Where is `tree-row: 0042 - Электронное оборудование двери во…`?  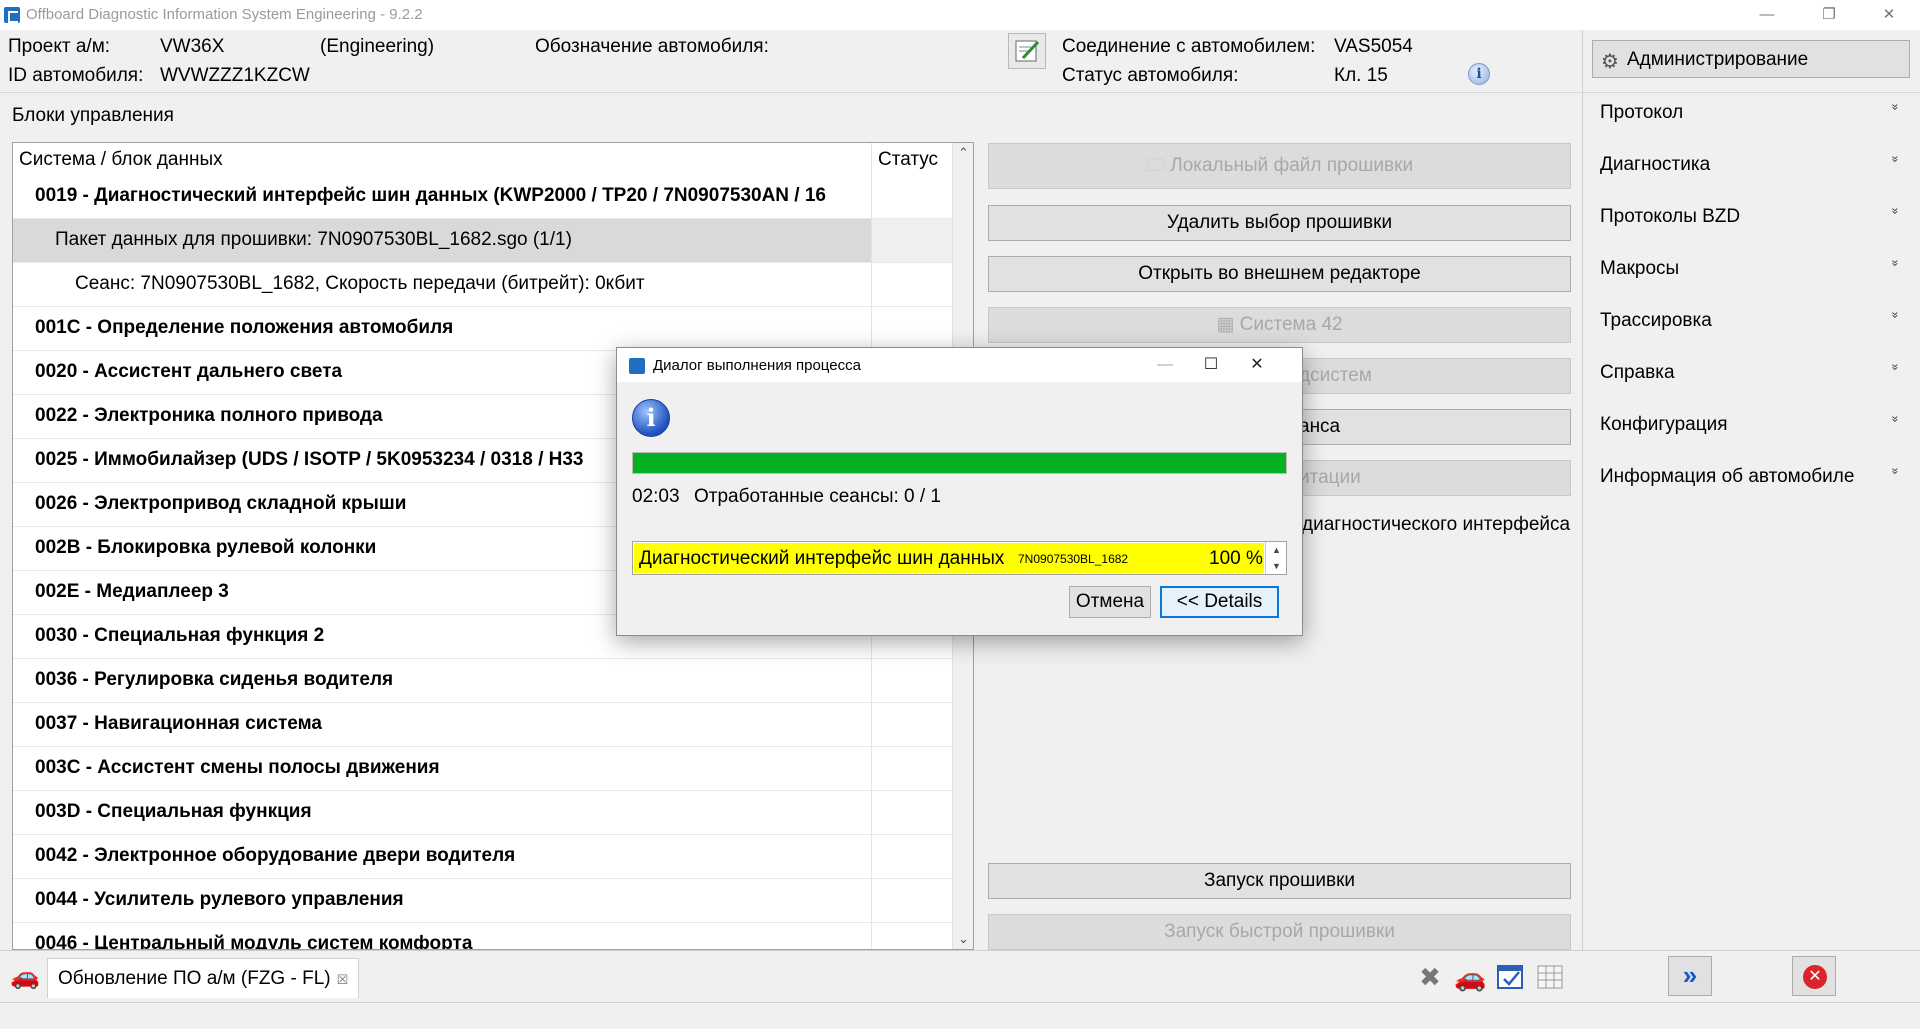 tree-row: 0042 - Электронное оборудование двери во… is located at coordinates (482, 857).